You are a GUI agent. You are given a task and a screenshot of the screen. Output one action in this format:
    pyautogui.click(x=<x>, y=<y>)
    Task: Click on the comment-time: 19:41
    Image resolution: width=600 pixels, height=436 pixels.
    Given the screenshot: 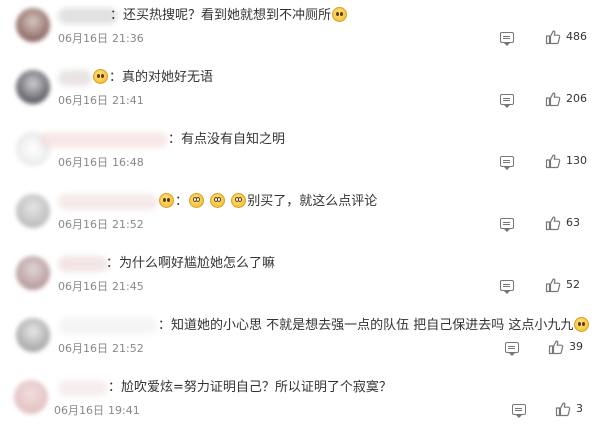 What is the action you would take?
    pyautogui.click(x=124, y=410)
    